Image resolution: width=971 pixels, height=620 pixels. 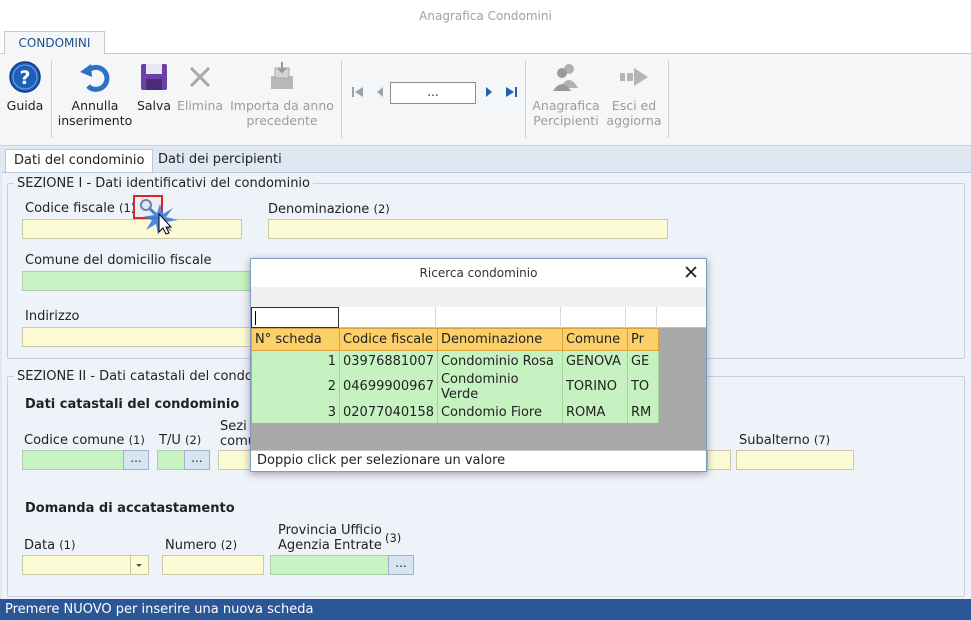 I want to click on column-header-provincia: Pr, so click(x=642, y=339).